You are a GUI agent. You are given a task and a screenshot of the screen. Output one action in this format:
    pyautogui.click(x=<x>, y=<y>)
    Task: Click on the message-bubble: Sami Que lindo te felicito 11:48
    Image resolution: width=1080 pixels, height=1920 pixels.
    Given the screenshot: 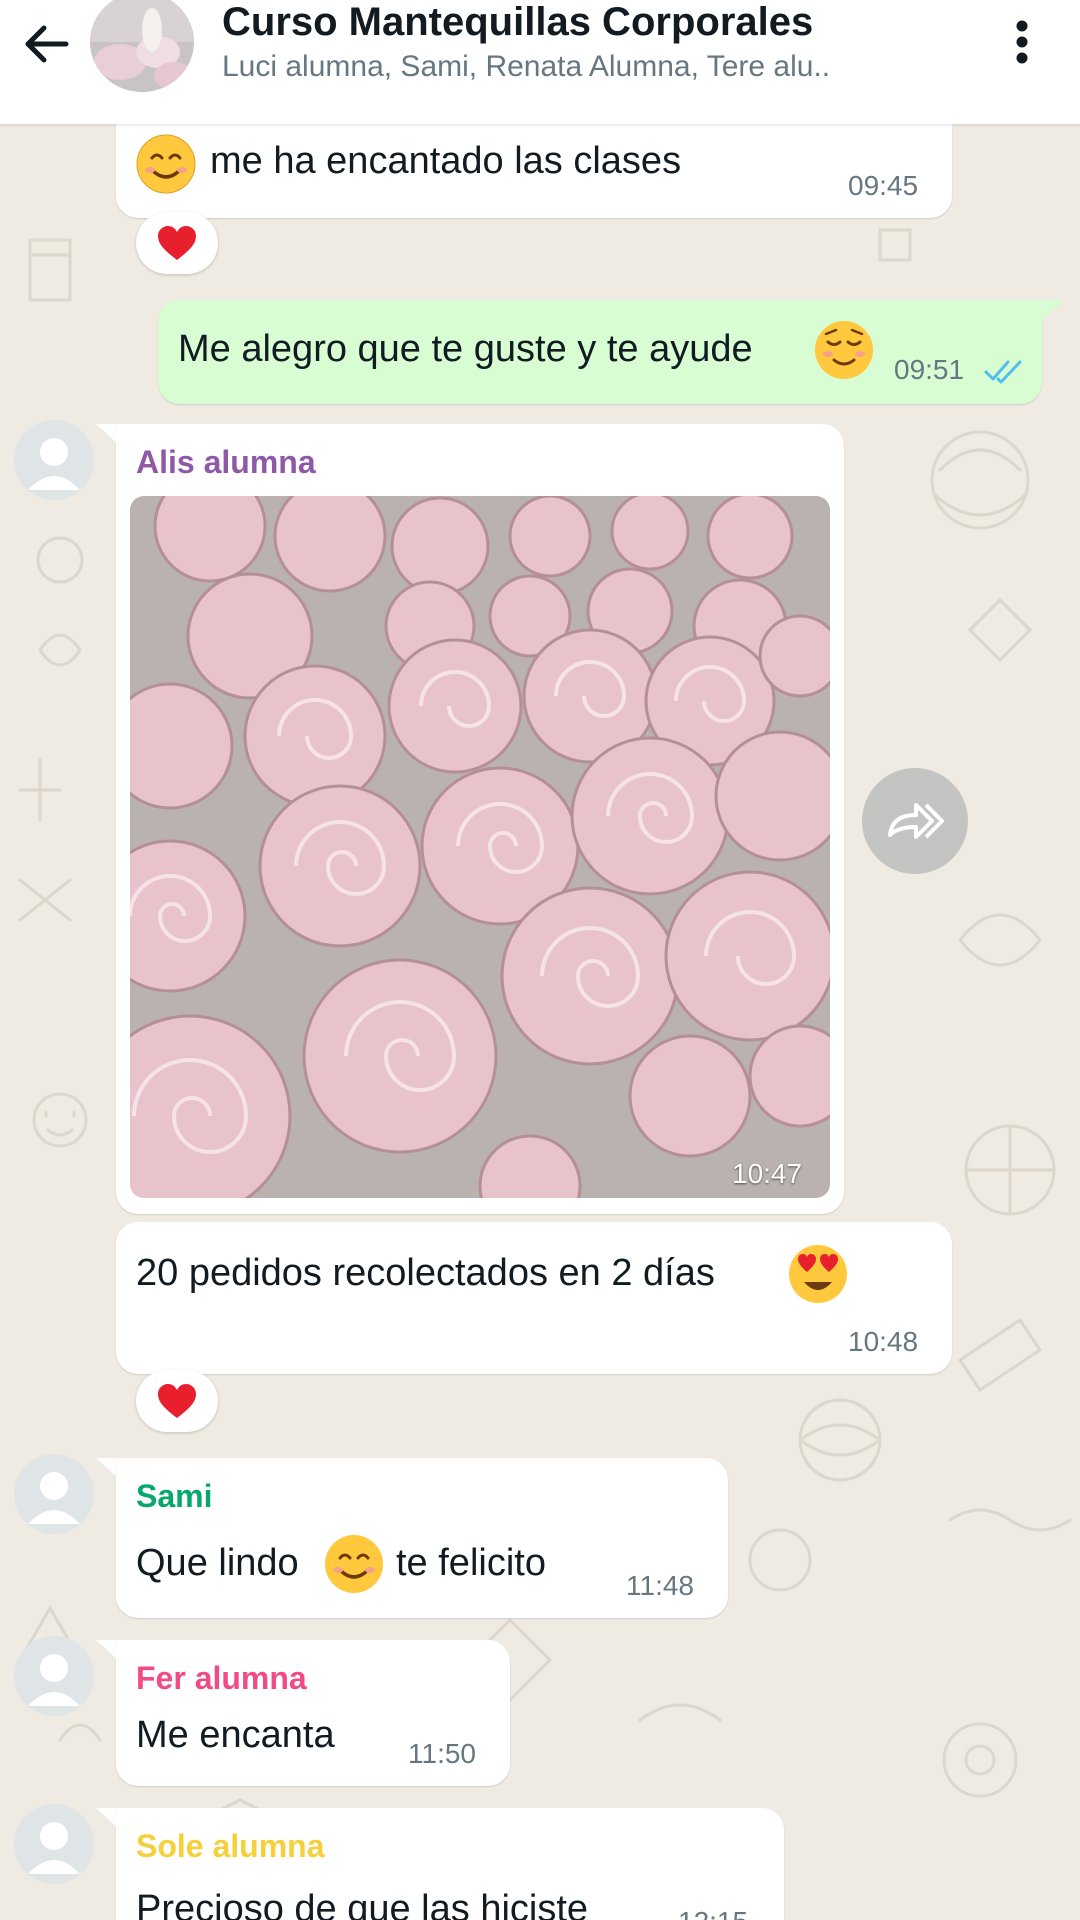 What is the action you would take?
    pyautogui.click(x=422, y=1538)
    